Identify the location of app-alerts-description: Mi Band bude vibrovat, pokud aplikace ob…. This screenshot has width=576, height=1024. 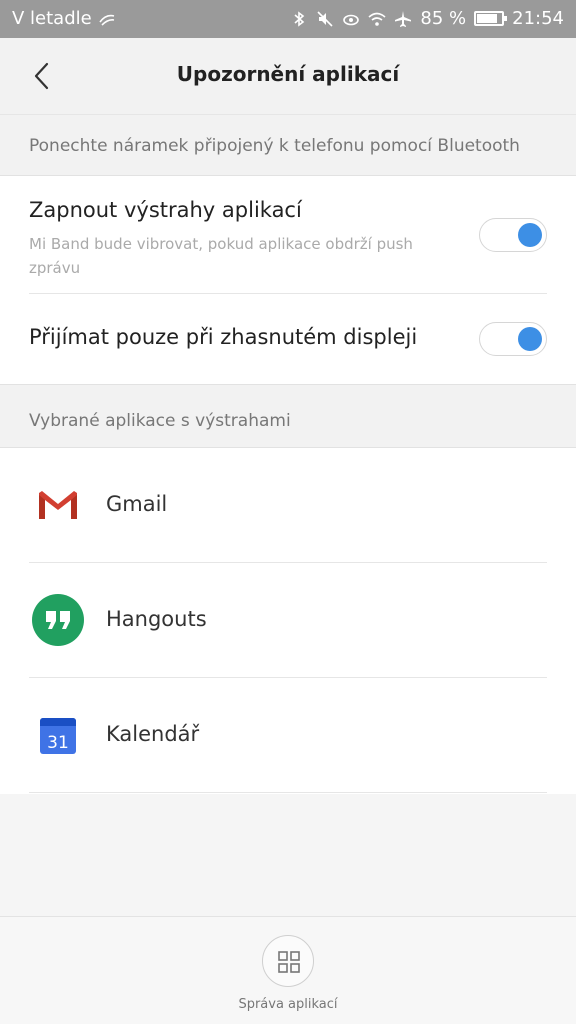
(221, 256).